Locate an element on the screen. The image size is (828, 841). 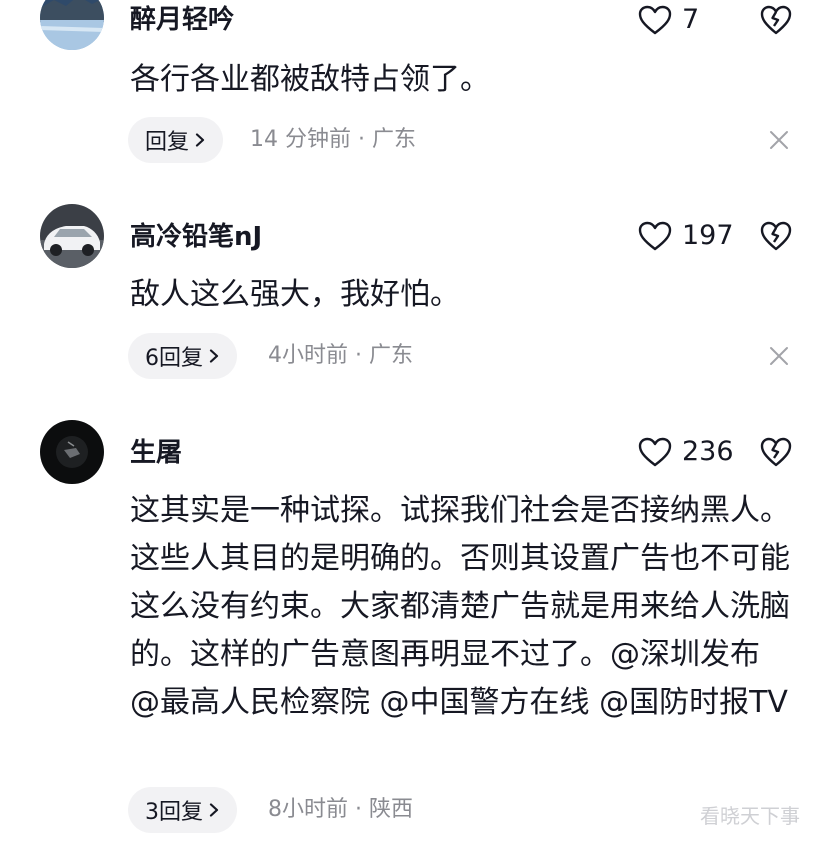
like-button: 197 is located at coordinates (686, 236).